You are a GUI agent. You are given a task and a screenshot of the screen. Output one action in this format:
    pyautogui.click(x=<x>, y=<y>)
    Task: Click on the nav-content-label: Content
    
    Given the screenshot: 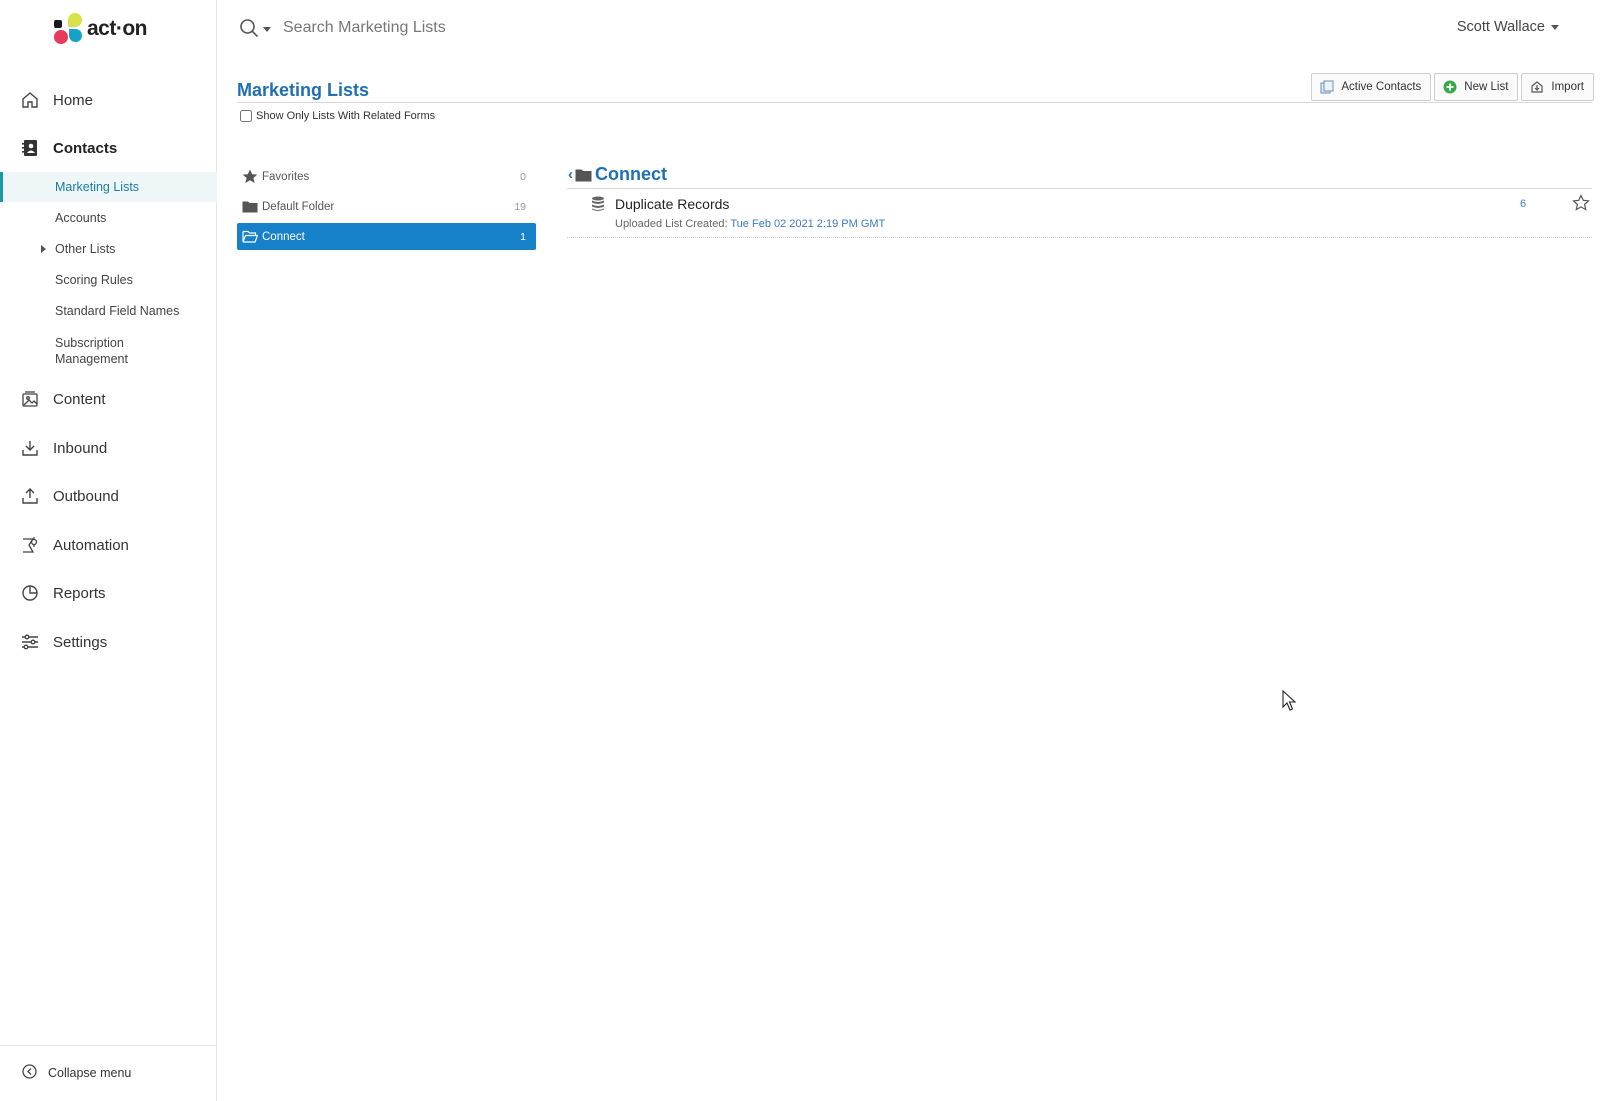 What is the action you would take?
    pyautogui.click(x=79, y=399)
    